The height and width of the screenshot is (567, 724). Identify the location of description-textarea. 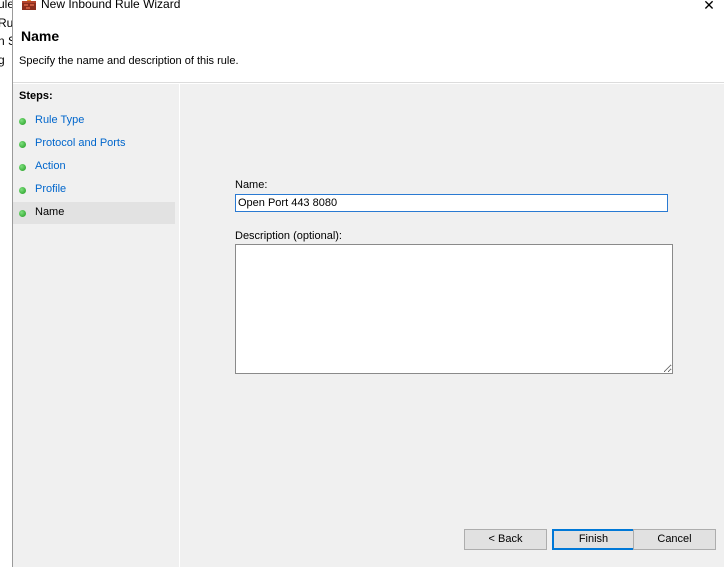
(454, 309).